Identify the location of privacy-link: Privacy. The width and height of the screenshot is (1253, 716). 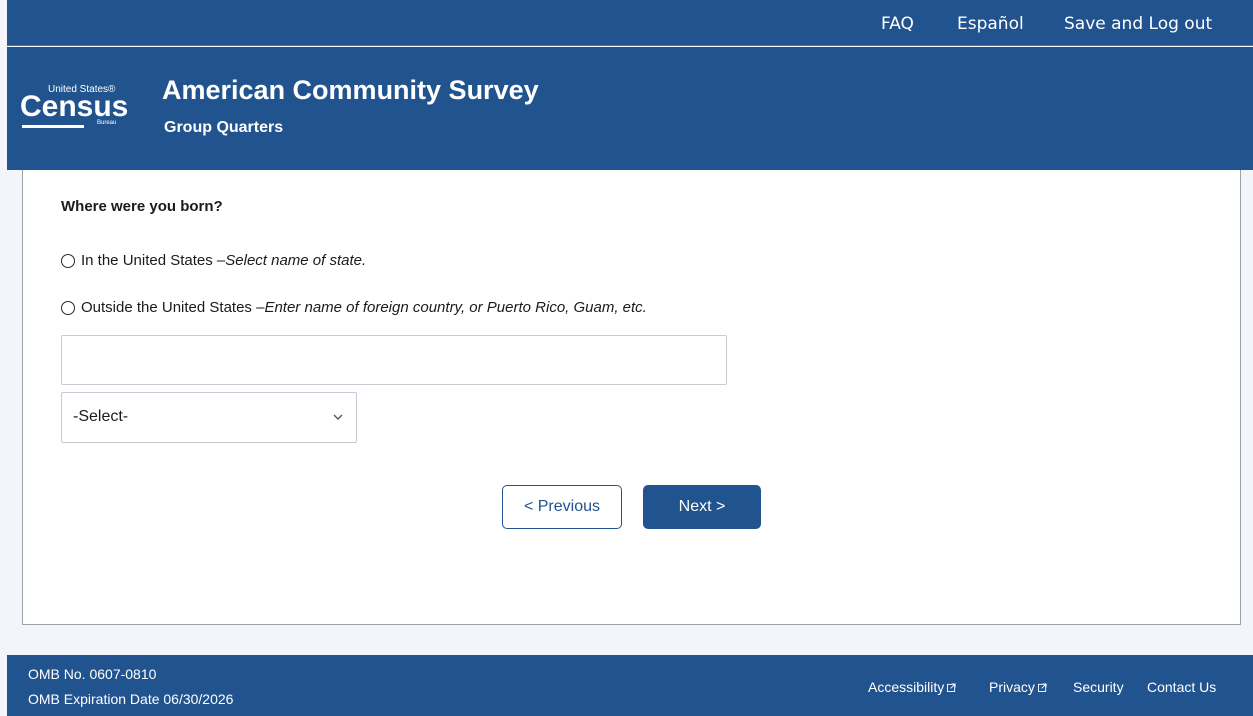
(1018, 687).